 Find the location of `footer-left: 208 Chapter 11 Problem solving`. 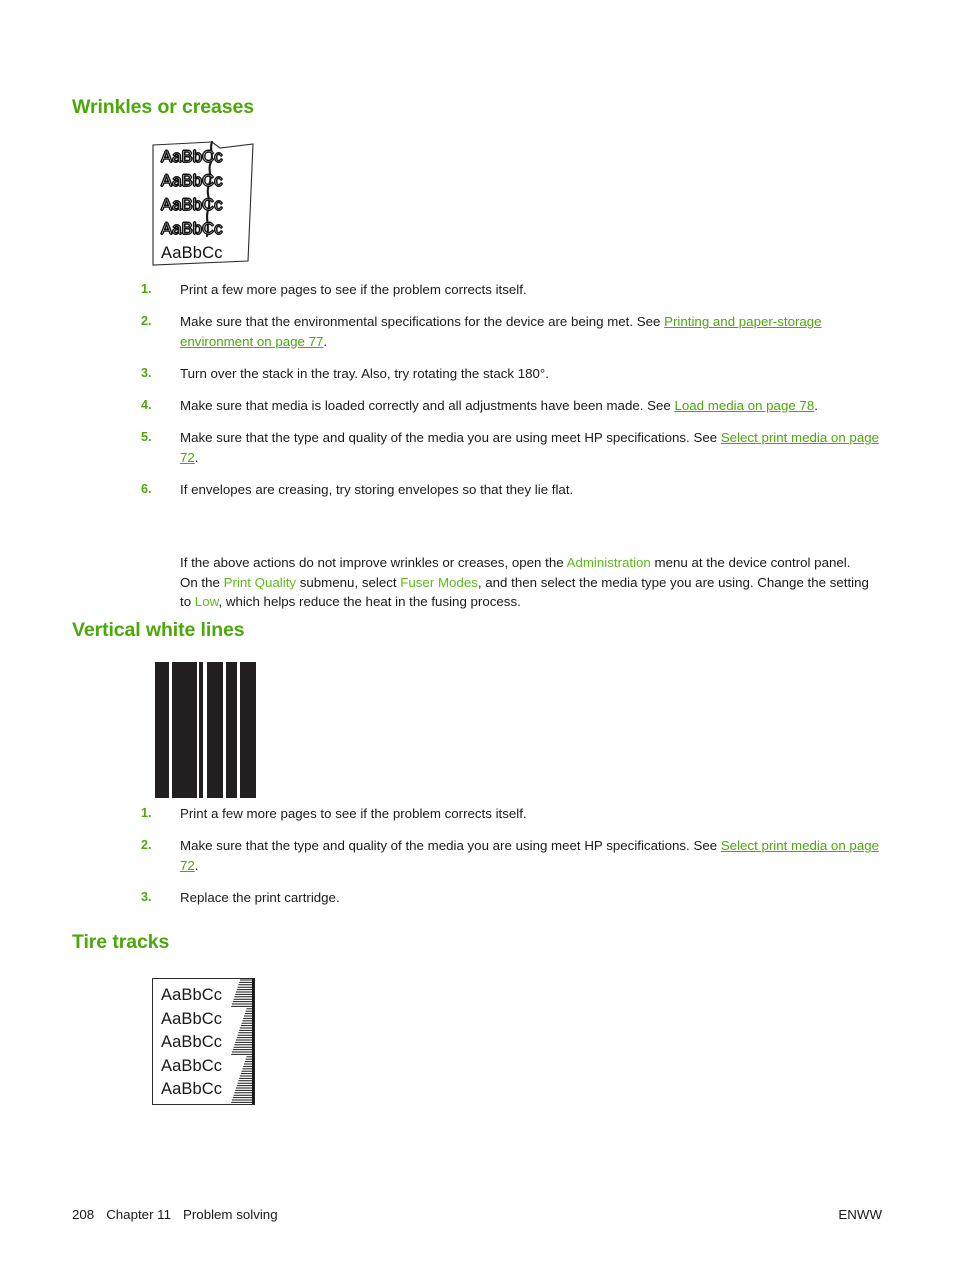

footer-left: 208 Chapter 11 Problem solving is located at coordinates (175, 1214).